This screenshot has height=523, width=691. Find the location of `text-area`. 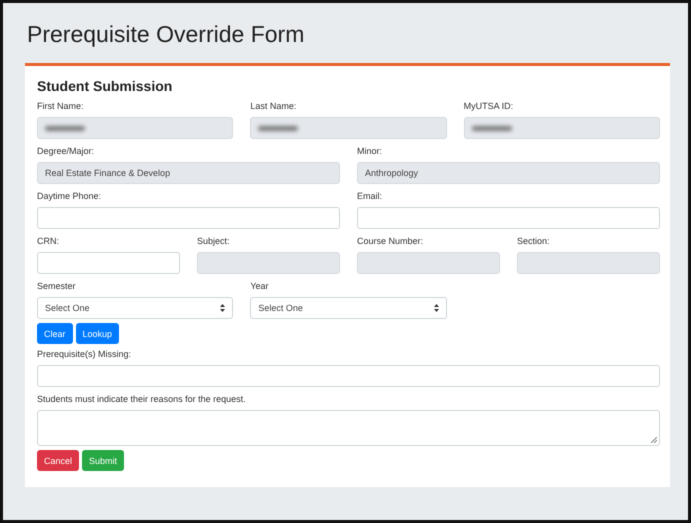

text-area is located at coordinates (348, 428).